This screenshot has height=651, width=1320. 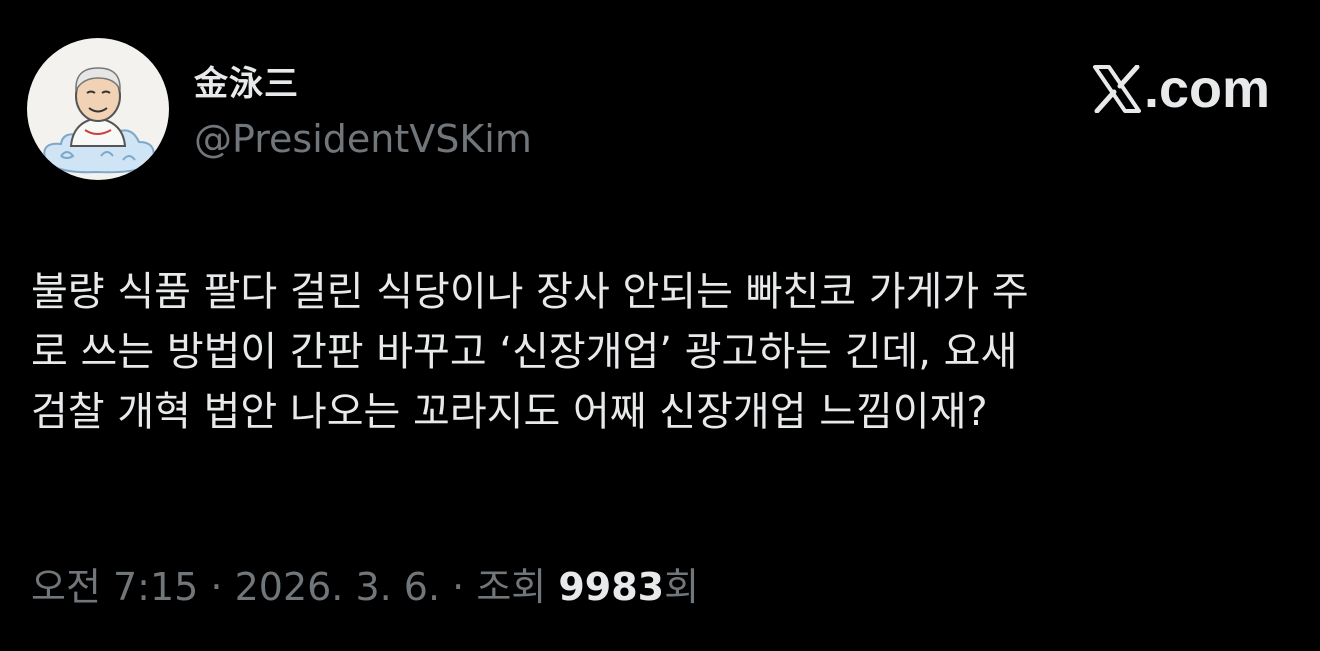 I want to click on views-count: 9983, so click(x=611, y=587).